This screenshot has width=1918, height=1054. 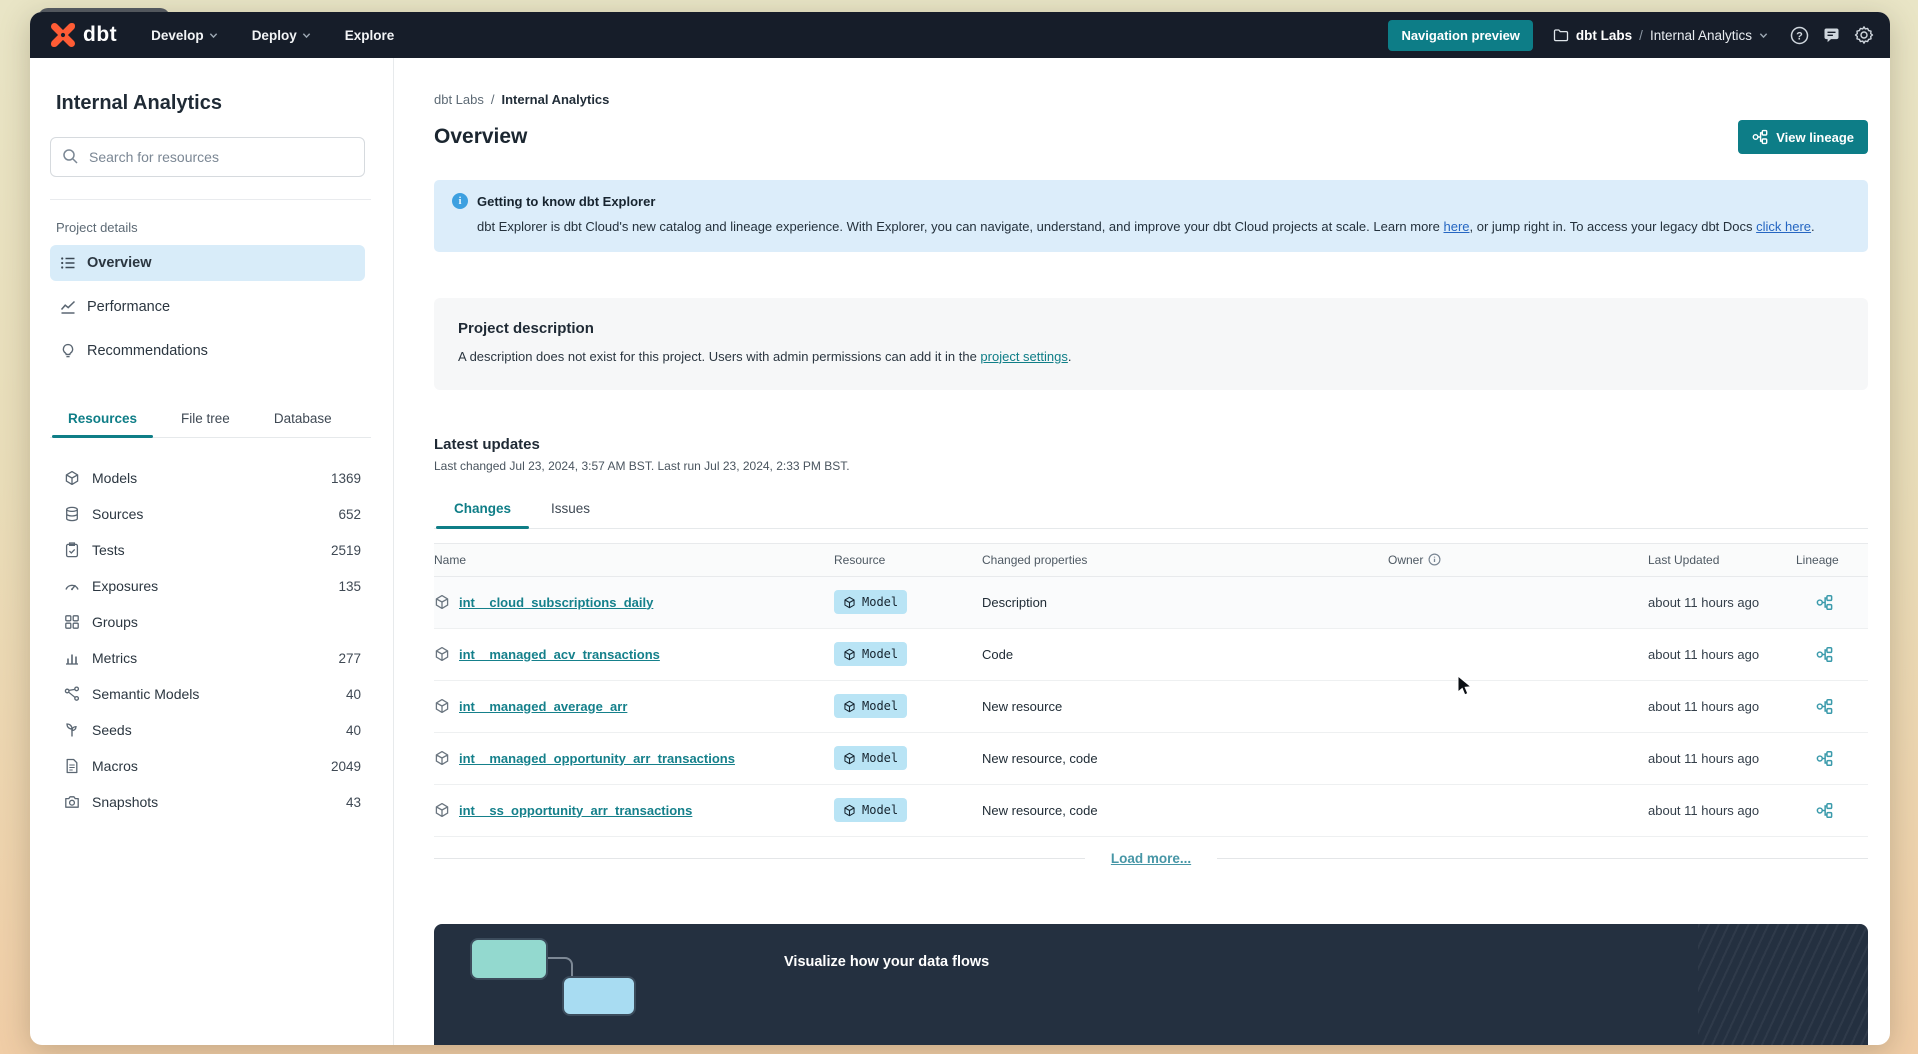 What do you see at coordinates (1460, 35) in the screenshot?
I see `navigation-preview-button: Navigation preview` at bounding box center [1460, 35].